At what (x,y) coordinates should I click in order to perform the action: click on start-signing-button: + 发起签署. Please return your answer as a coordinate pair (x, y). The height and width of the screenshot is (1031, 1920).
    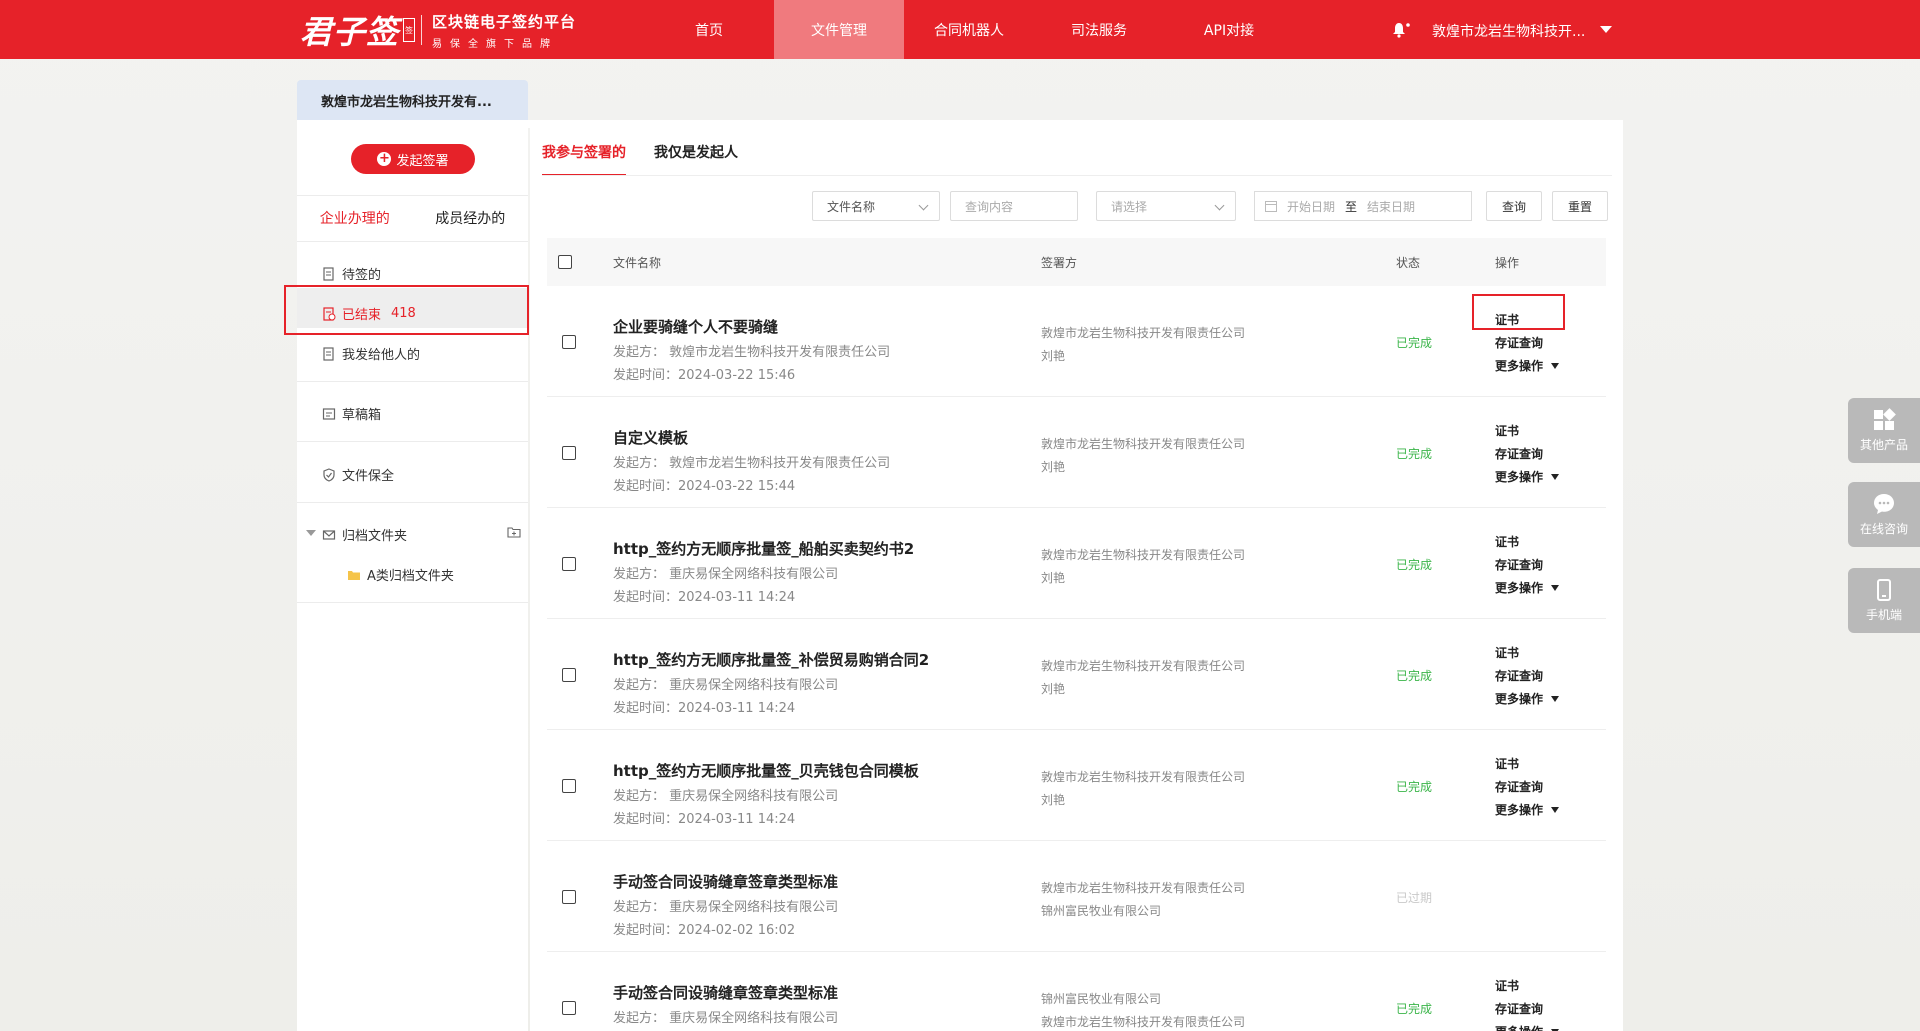
    Looking at the image, I should click on (413, 159).